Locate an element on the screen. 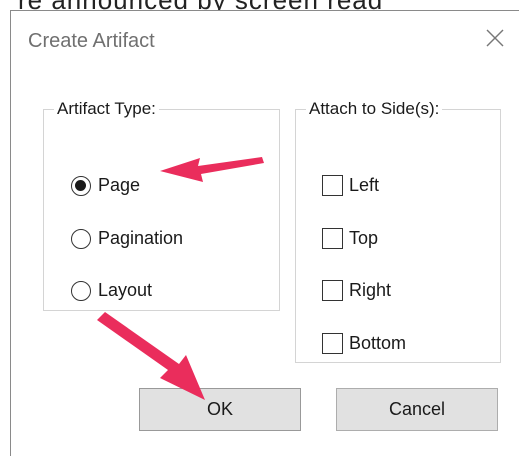  checkbox-top: Top is located at coordinates (350, 238).